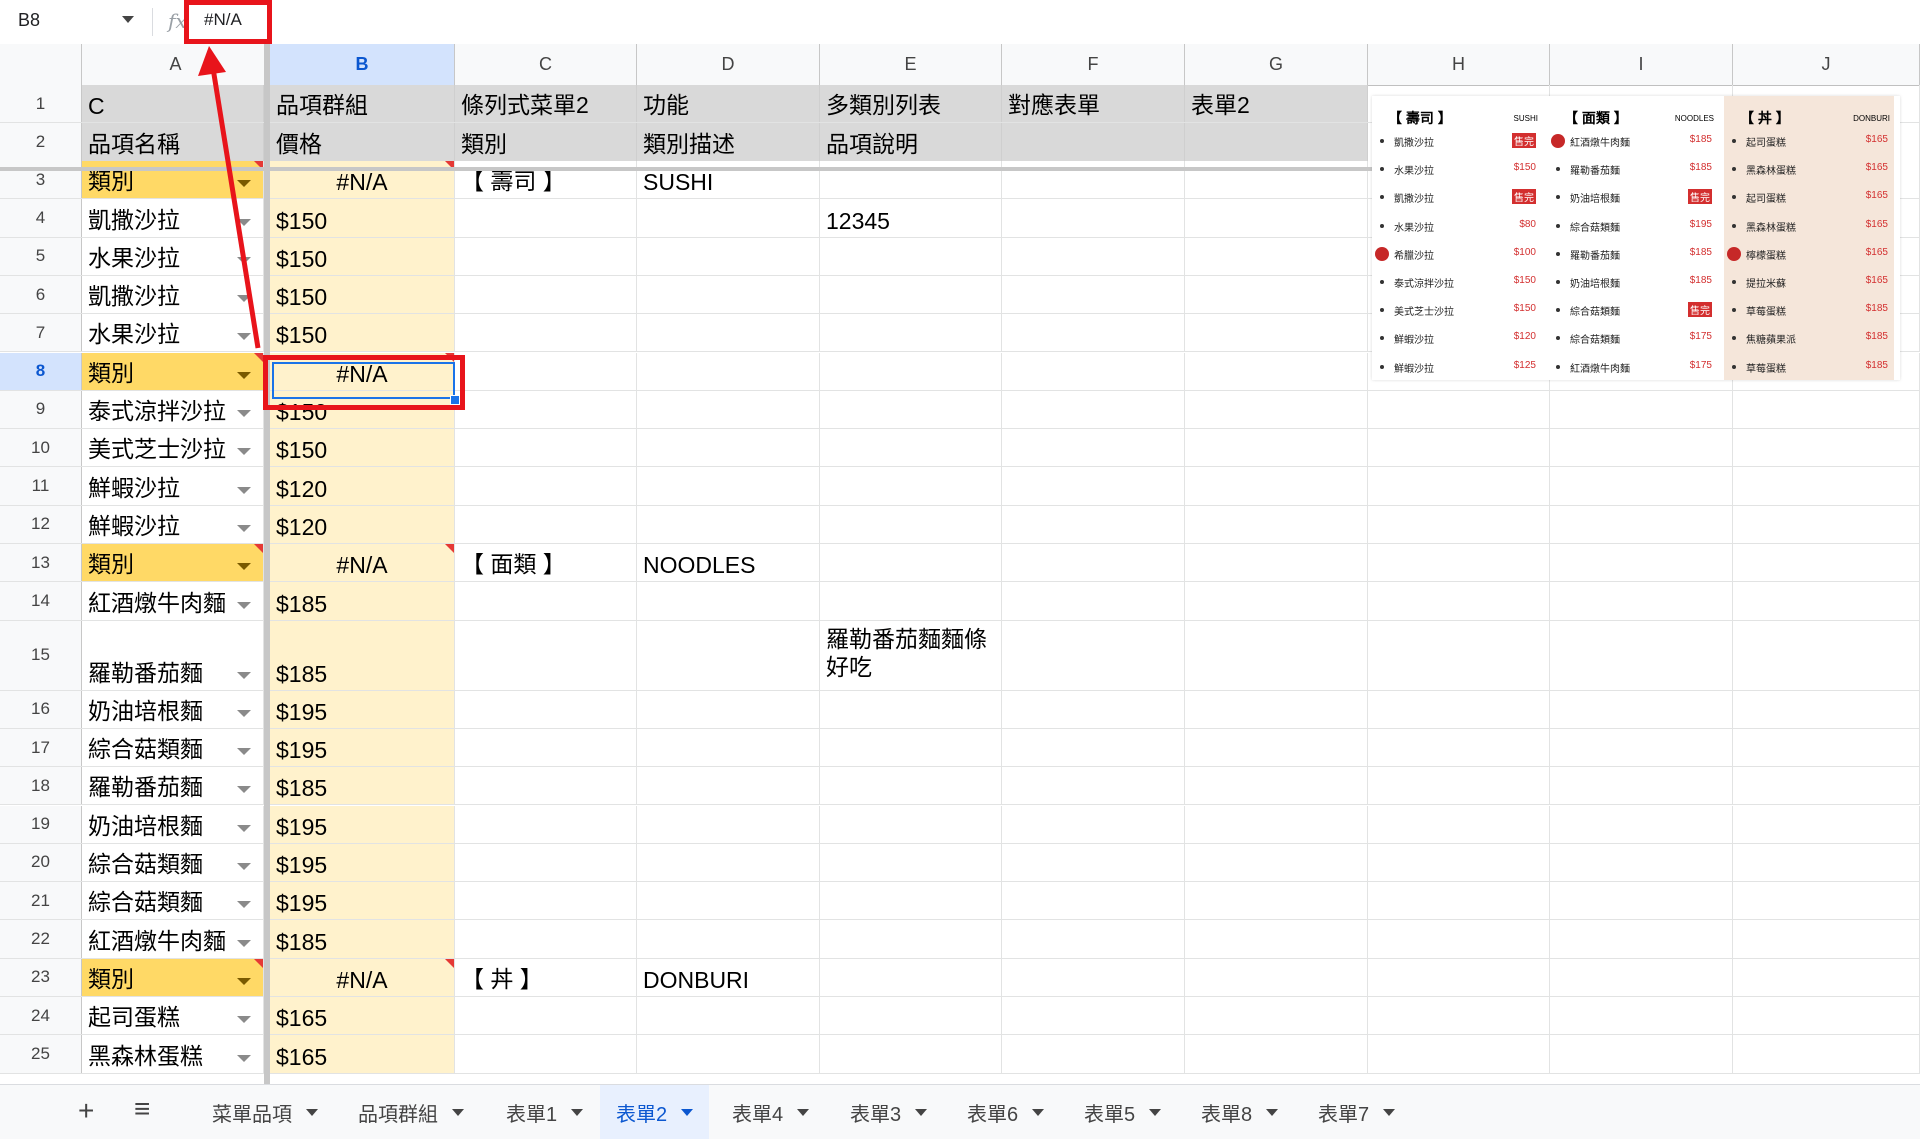  I want to click on cell-j21, so click(1826, 901).